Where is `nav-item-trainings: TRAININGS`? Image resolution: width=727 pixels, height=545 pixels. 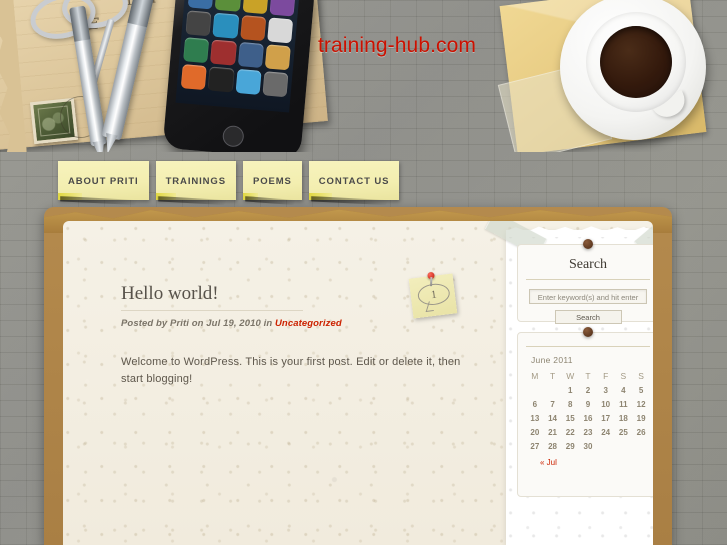
nav-item-trainings: TRAININGS is located at coordinates (195, 180).